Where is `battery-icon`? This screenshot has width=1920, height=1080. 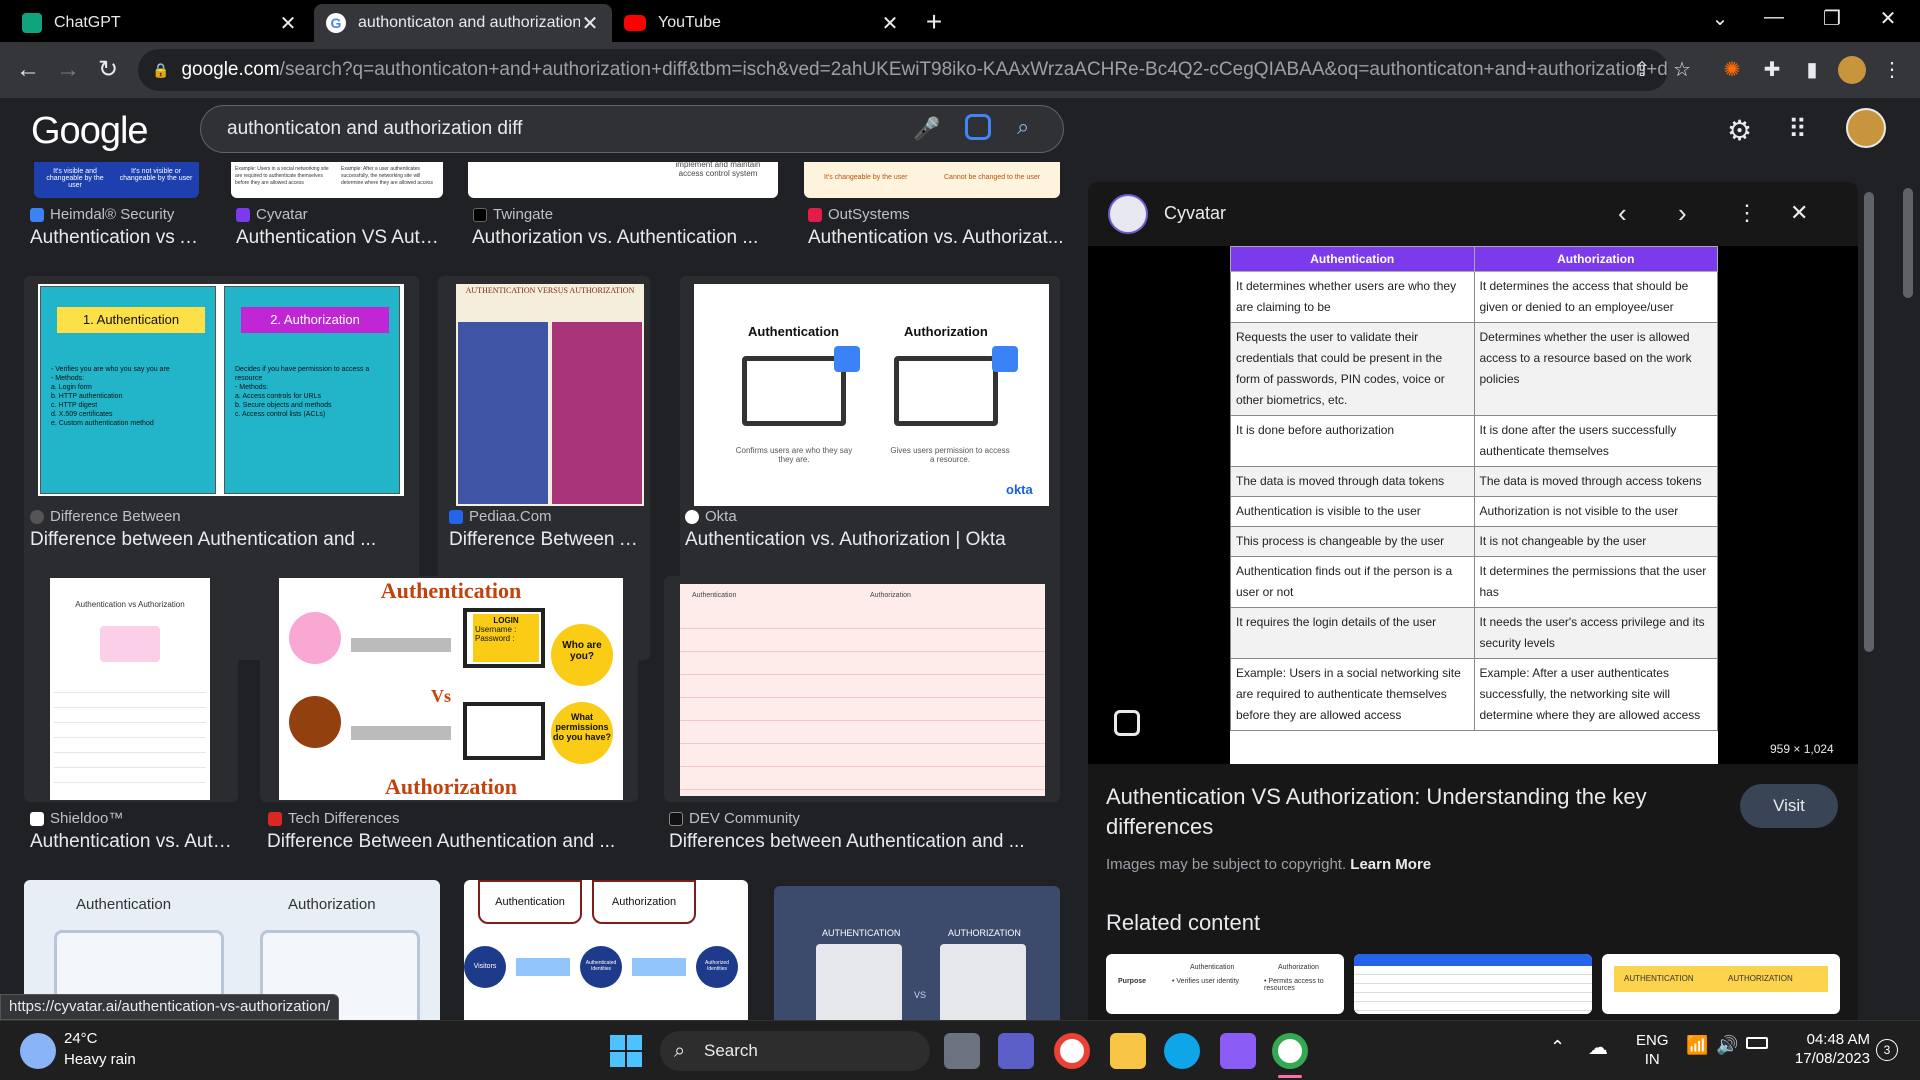
battery-icon is located at coordinates (1757, 1043).